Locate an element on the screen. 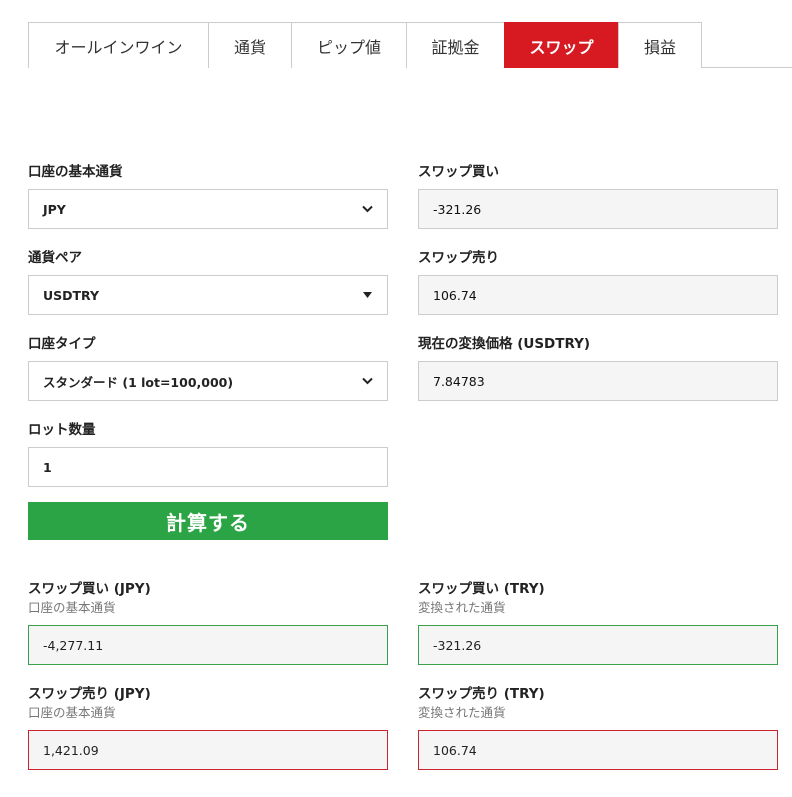  currency-pair-value: USDTRY is located at coordinates (71, 295).